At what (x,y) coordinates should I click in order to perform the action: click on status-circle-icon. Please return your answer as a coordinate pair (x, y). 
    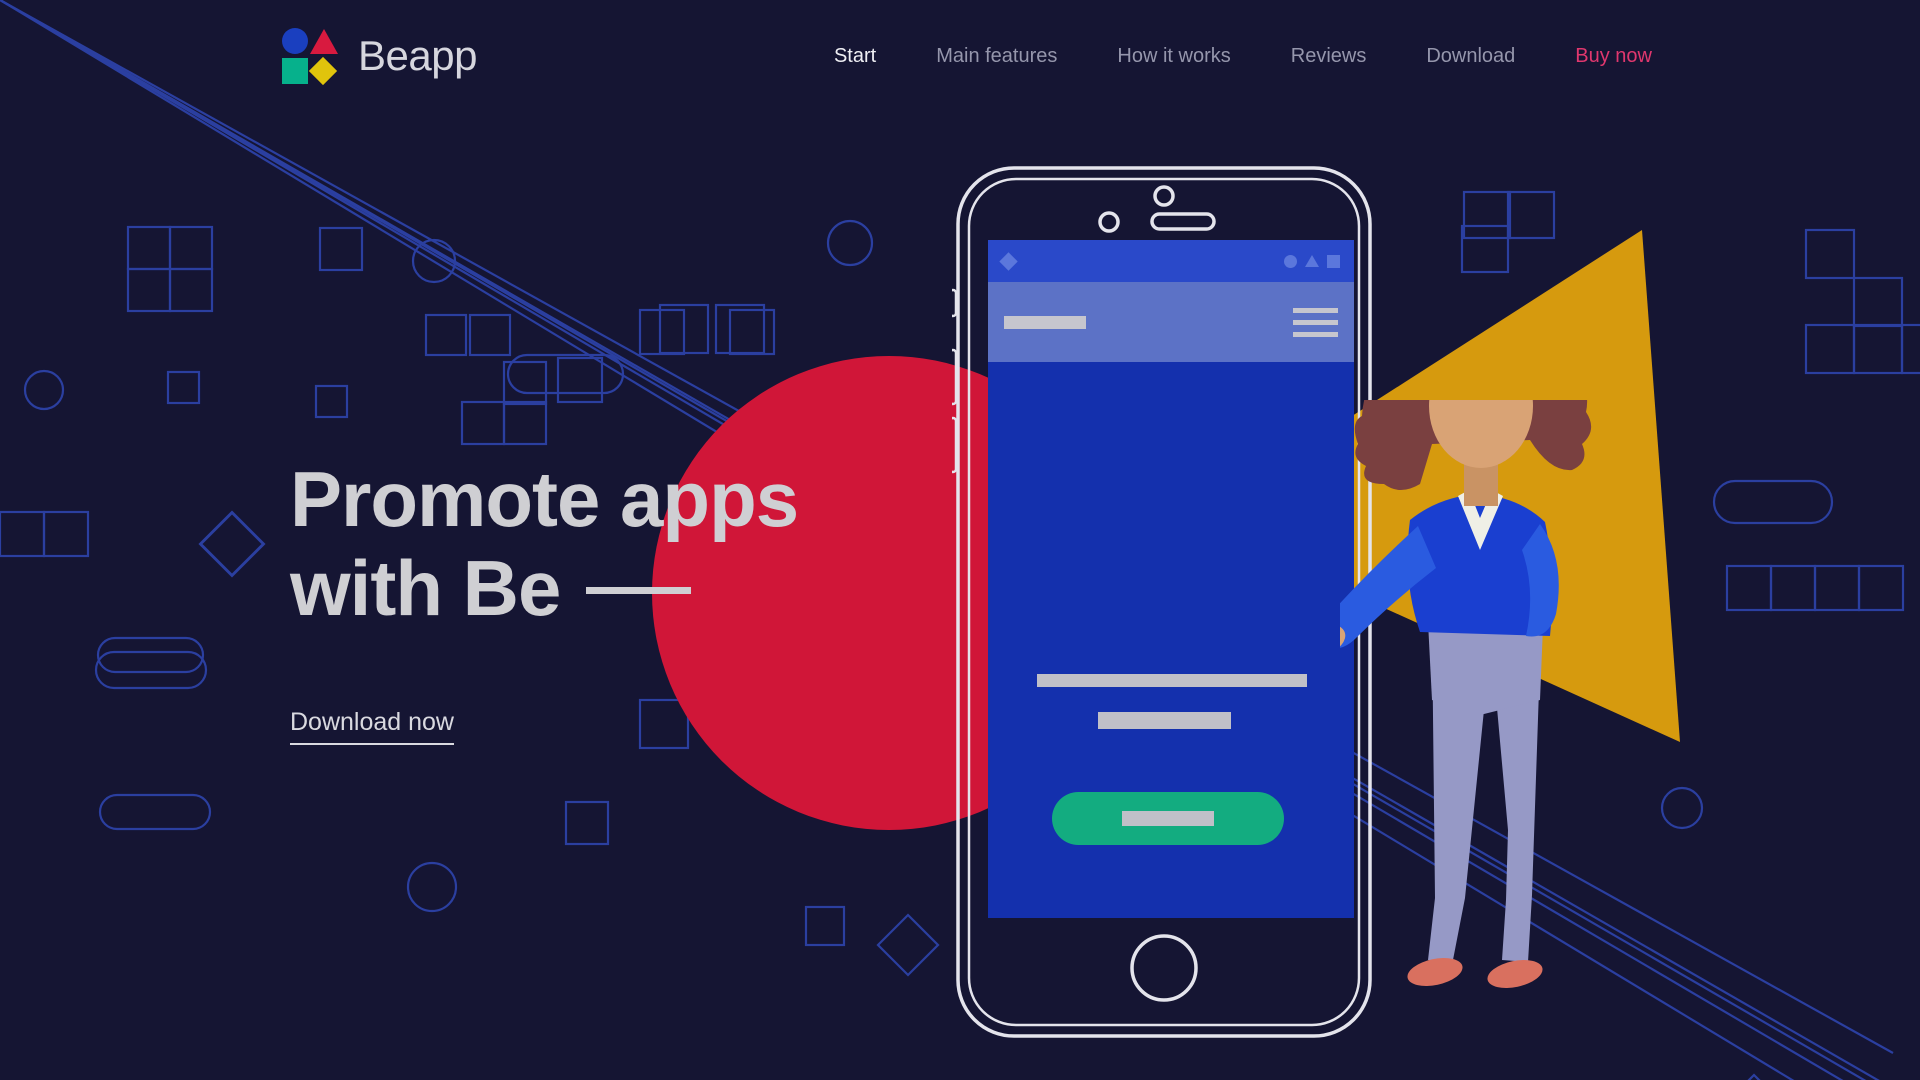
    Looking at the image, I should click on (1290, 261).